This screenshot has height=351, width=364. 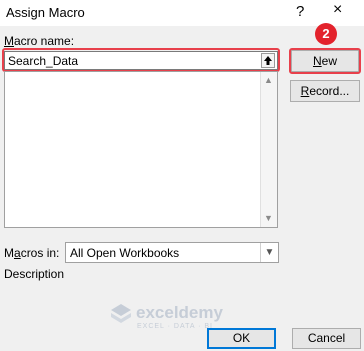 What do you see at coordinates (326, 338) in the screenshot?
I see `cancel-button: Cancel` at bounding box center [326, 338].